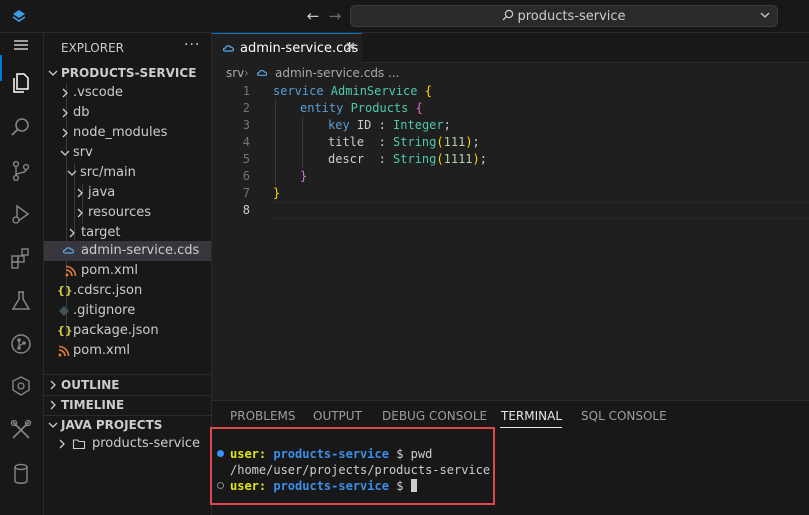 This screenshot has width=809, height=515. I want to click on tools-icon, so click(21, 430).